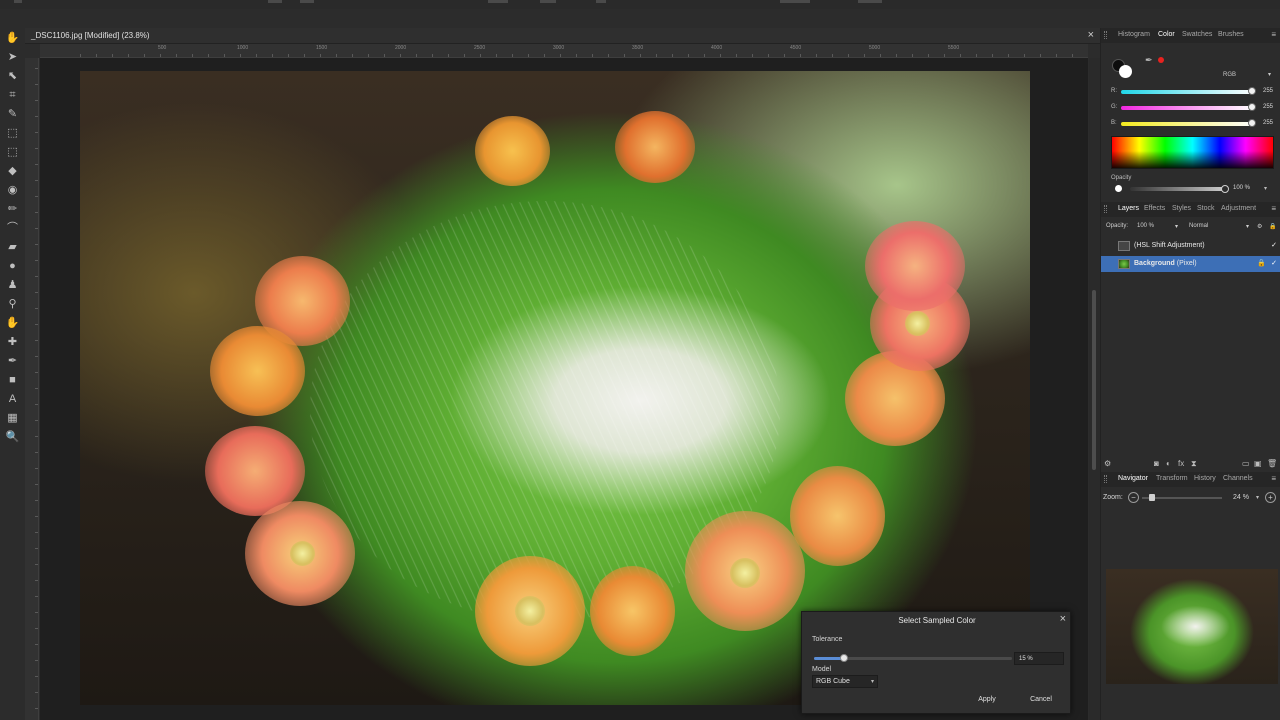 Image resolution: width=1280 pixels, height=720 pixels. Describe the element at coordinates (1152, 497) in the screenshot. I see `zoom-slider-knob` at that location.